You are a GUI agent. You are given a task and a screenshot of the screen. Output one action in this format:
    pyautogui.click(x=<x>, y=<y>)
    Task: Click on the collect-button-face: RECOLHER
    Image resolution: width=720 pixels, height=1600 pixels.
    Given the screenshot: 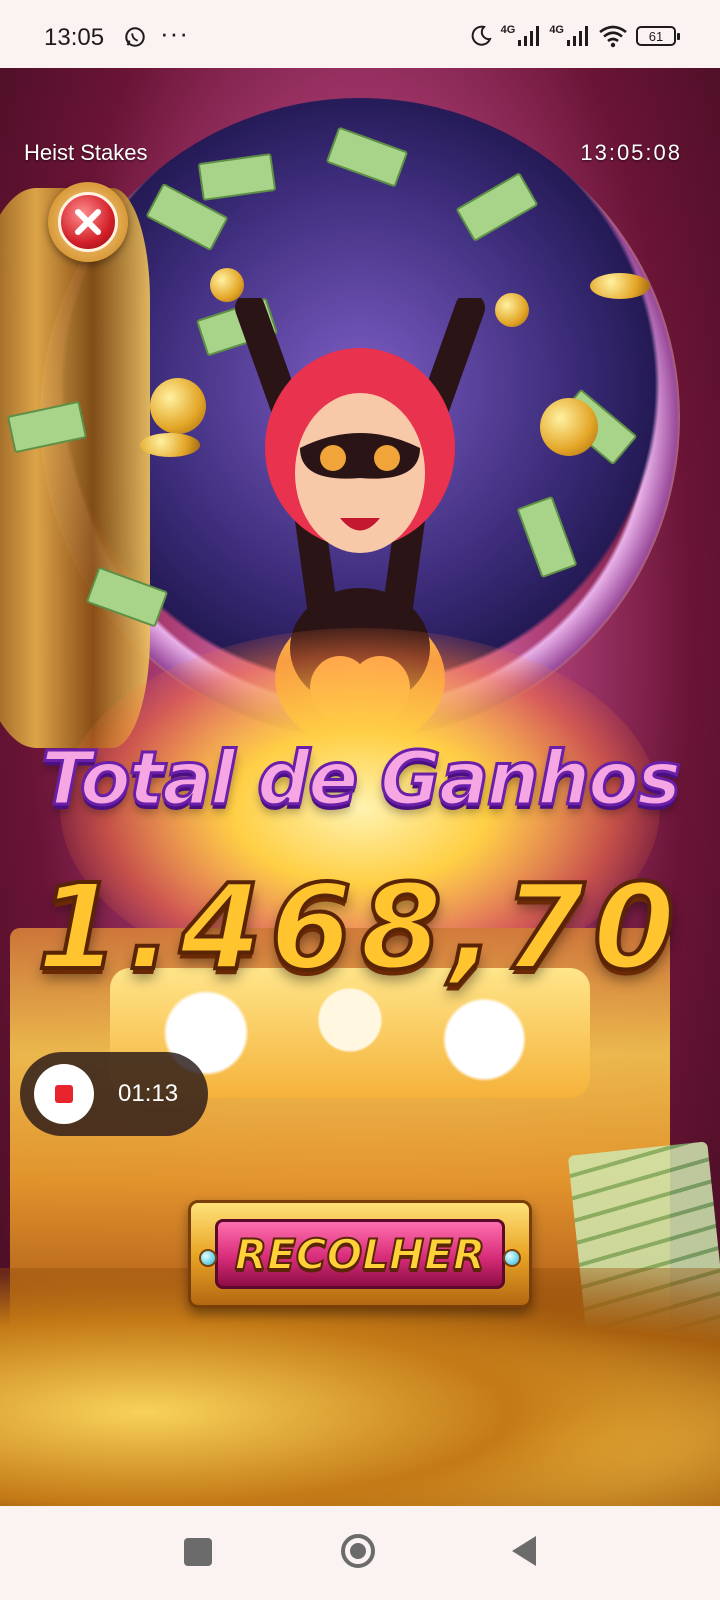 What is the action you would take?
    pyautogui.click(x=360, y=1254)
    